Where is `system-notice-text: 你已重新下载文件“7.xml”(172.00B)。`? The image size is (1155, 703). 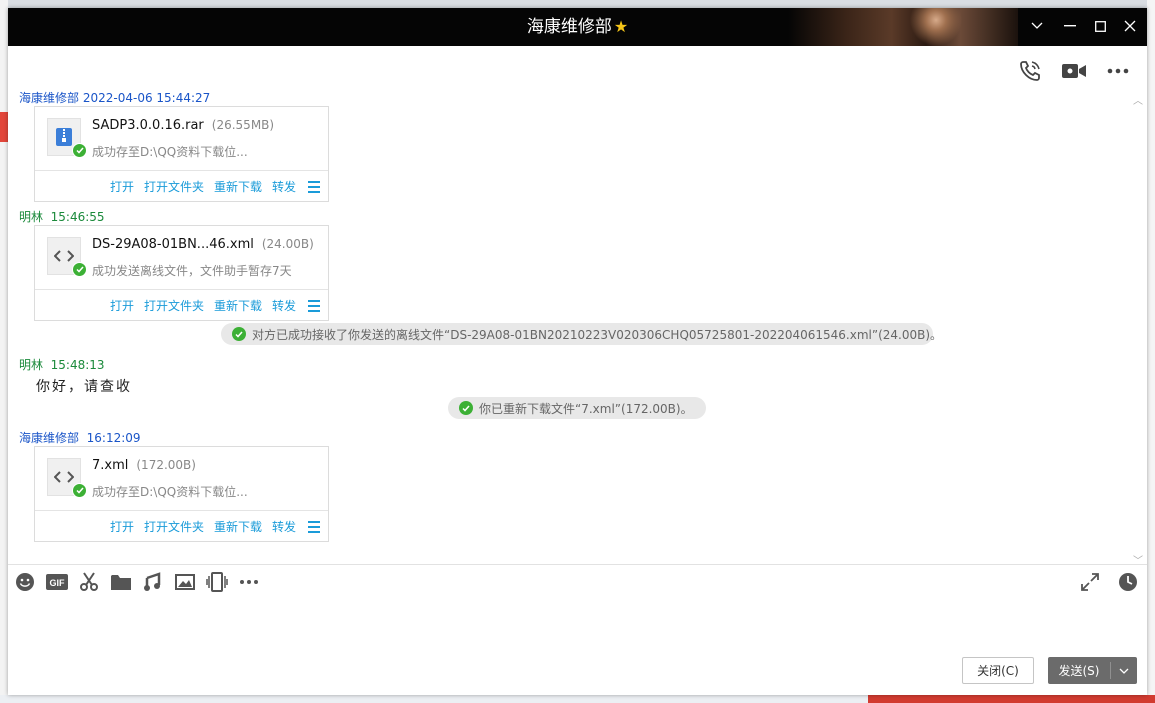 system-notice-text: 你已重新下载文件“7.xml”(172.00B)。 is located at coordinates (586, 408).